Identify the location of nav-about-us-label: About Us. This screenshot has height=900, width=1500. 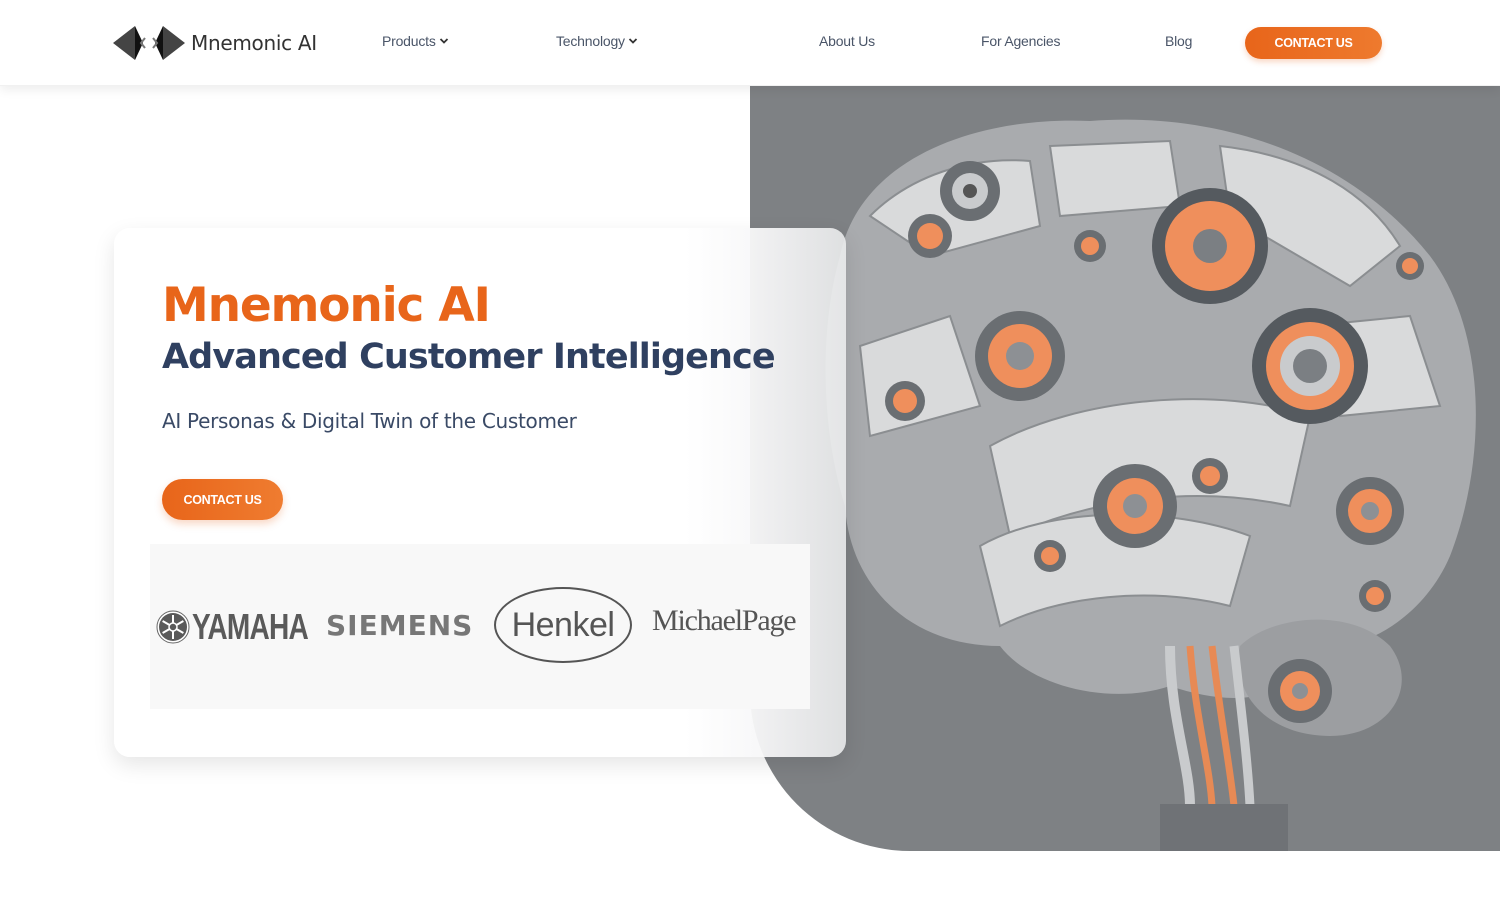
(847, 41).